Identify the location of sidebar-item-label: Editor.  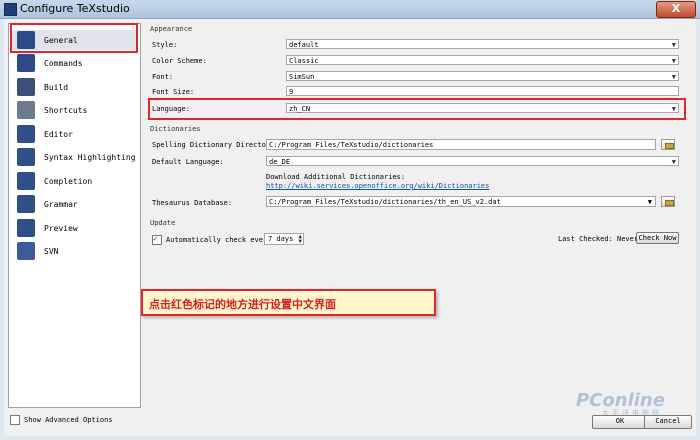
(58, 134).